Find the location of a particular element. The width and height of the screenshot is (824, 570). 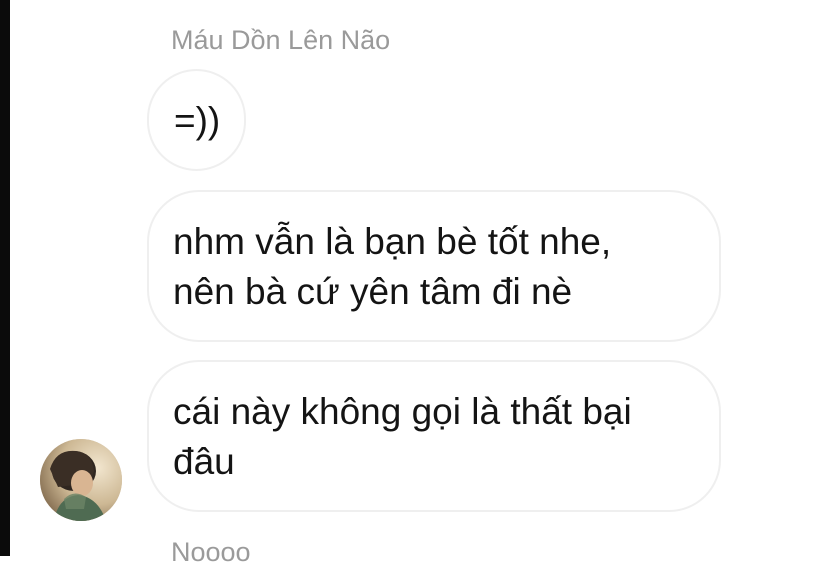

window-left-edge is located at coordinates (5, 278).